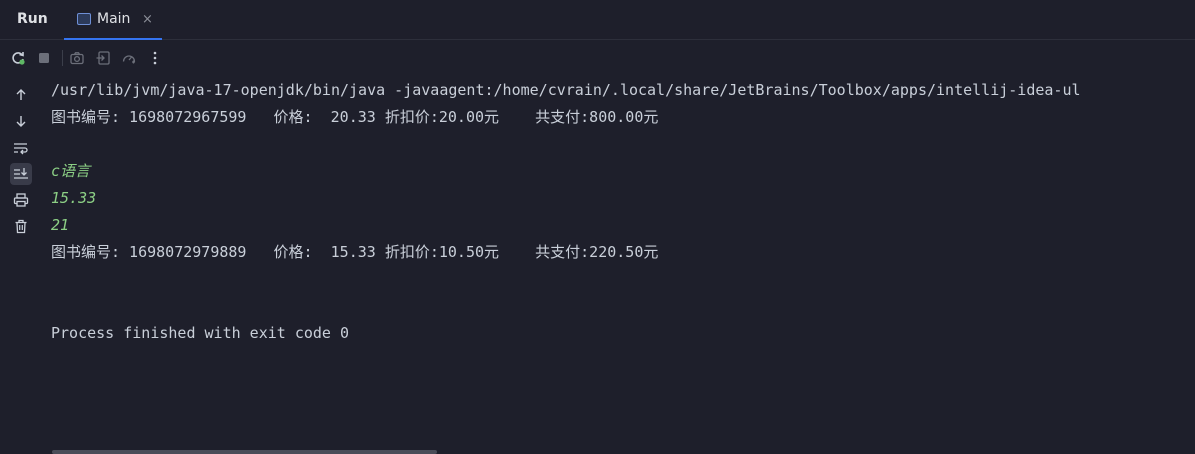 Image resolution: width=1195 pixels, height=454 pixels. I want to click on close-icon: ×, so click(147, 19).